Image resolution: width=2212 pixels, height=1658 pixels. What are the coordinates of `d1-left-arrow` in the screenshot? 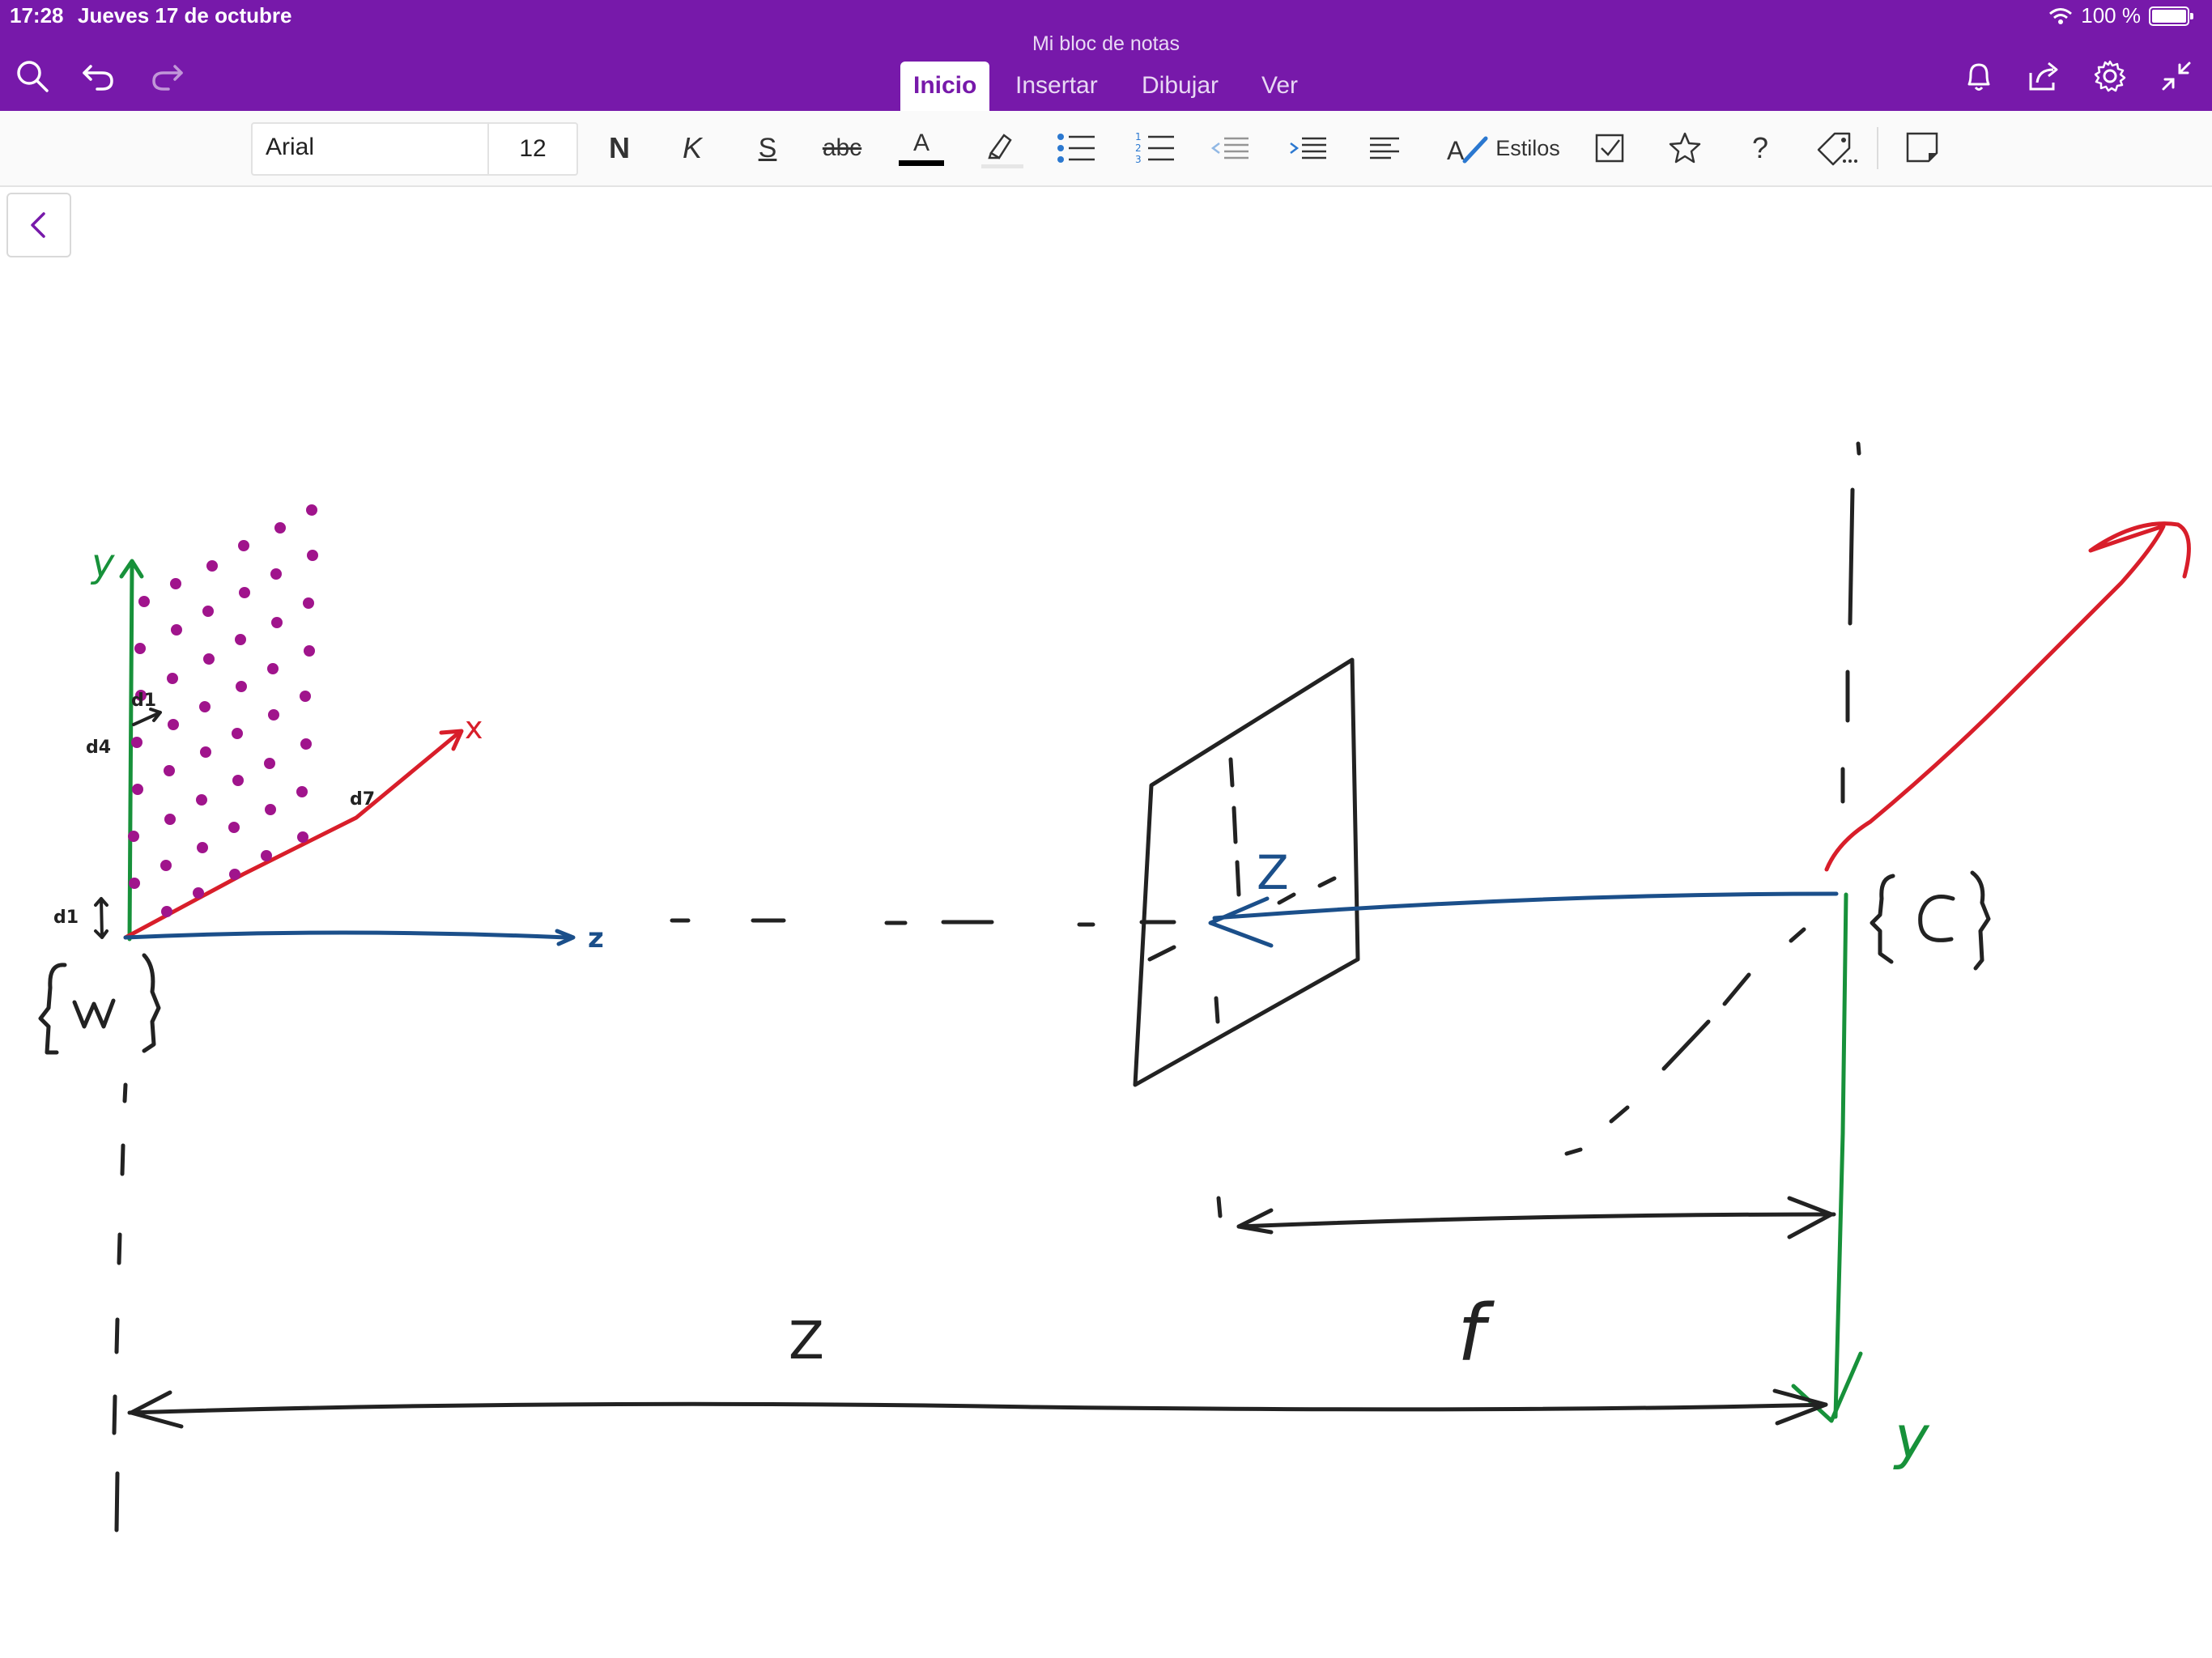 It's located at (101, 918).